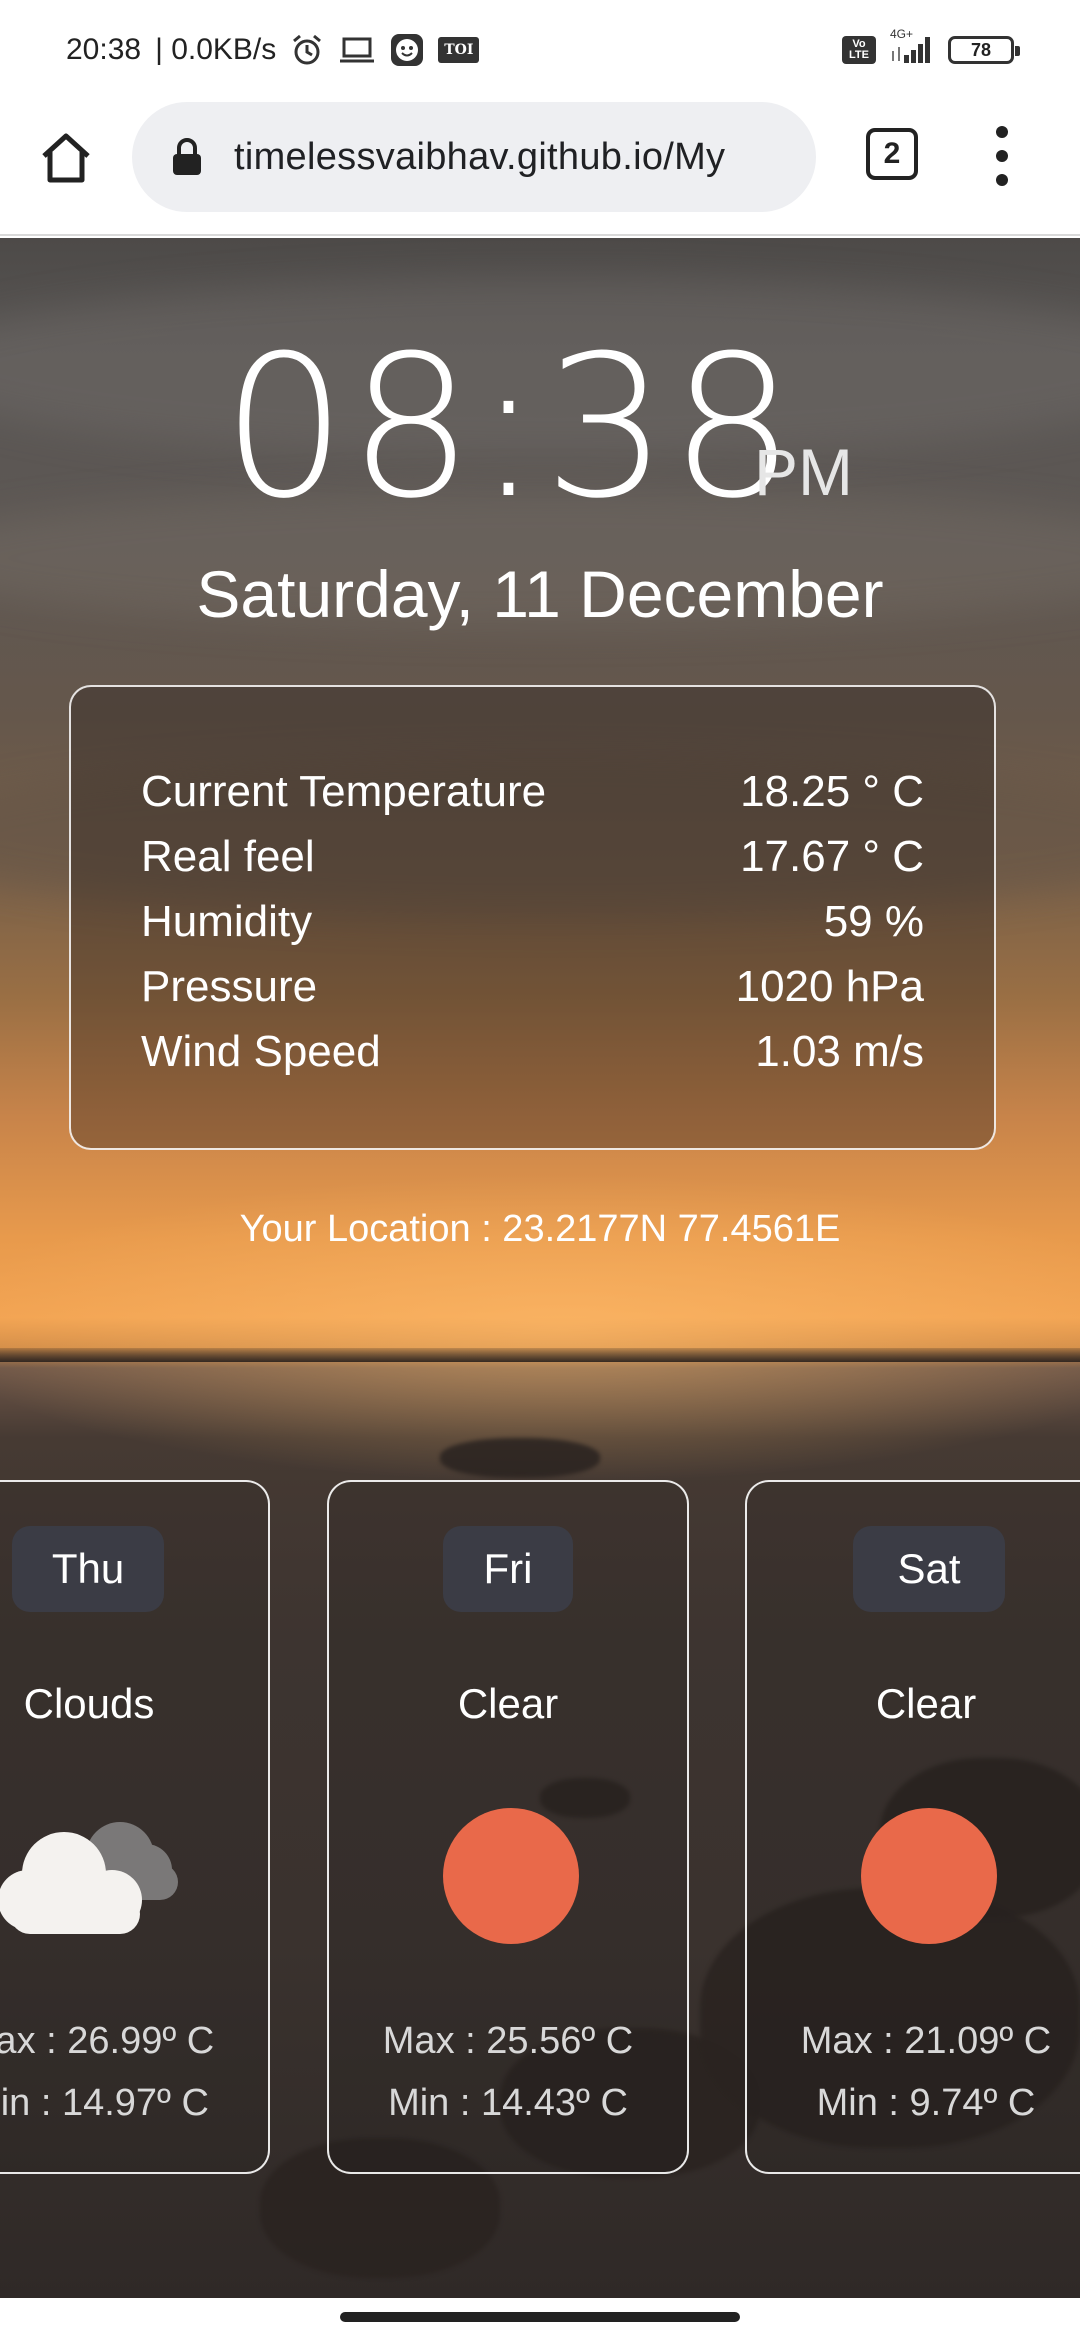 This screenshot has width=1080, height=2340. I want to click on weather-row: Humidity 59 %, so click(532, 921).